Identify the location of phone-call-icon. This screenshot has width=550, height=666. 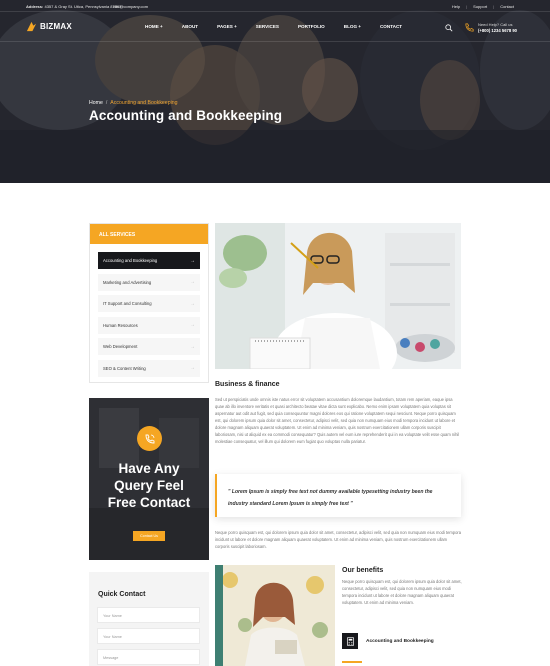
(149, 438).